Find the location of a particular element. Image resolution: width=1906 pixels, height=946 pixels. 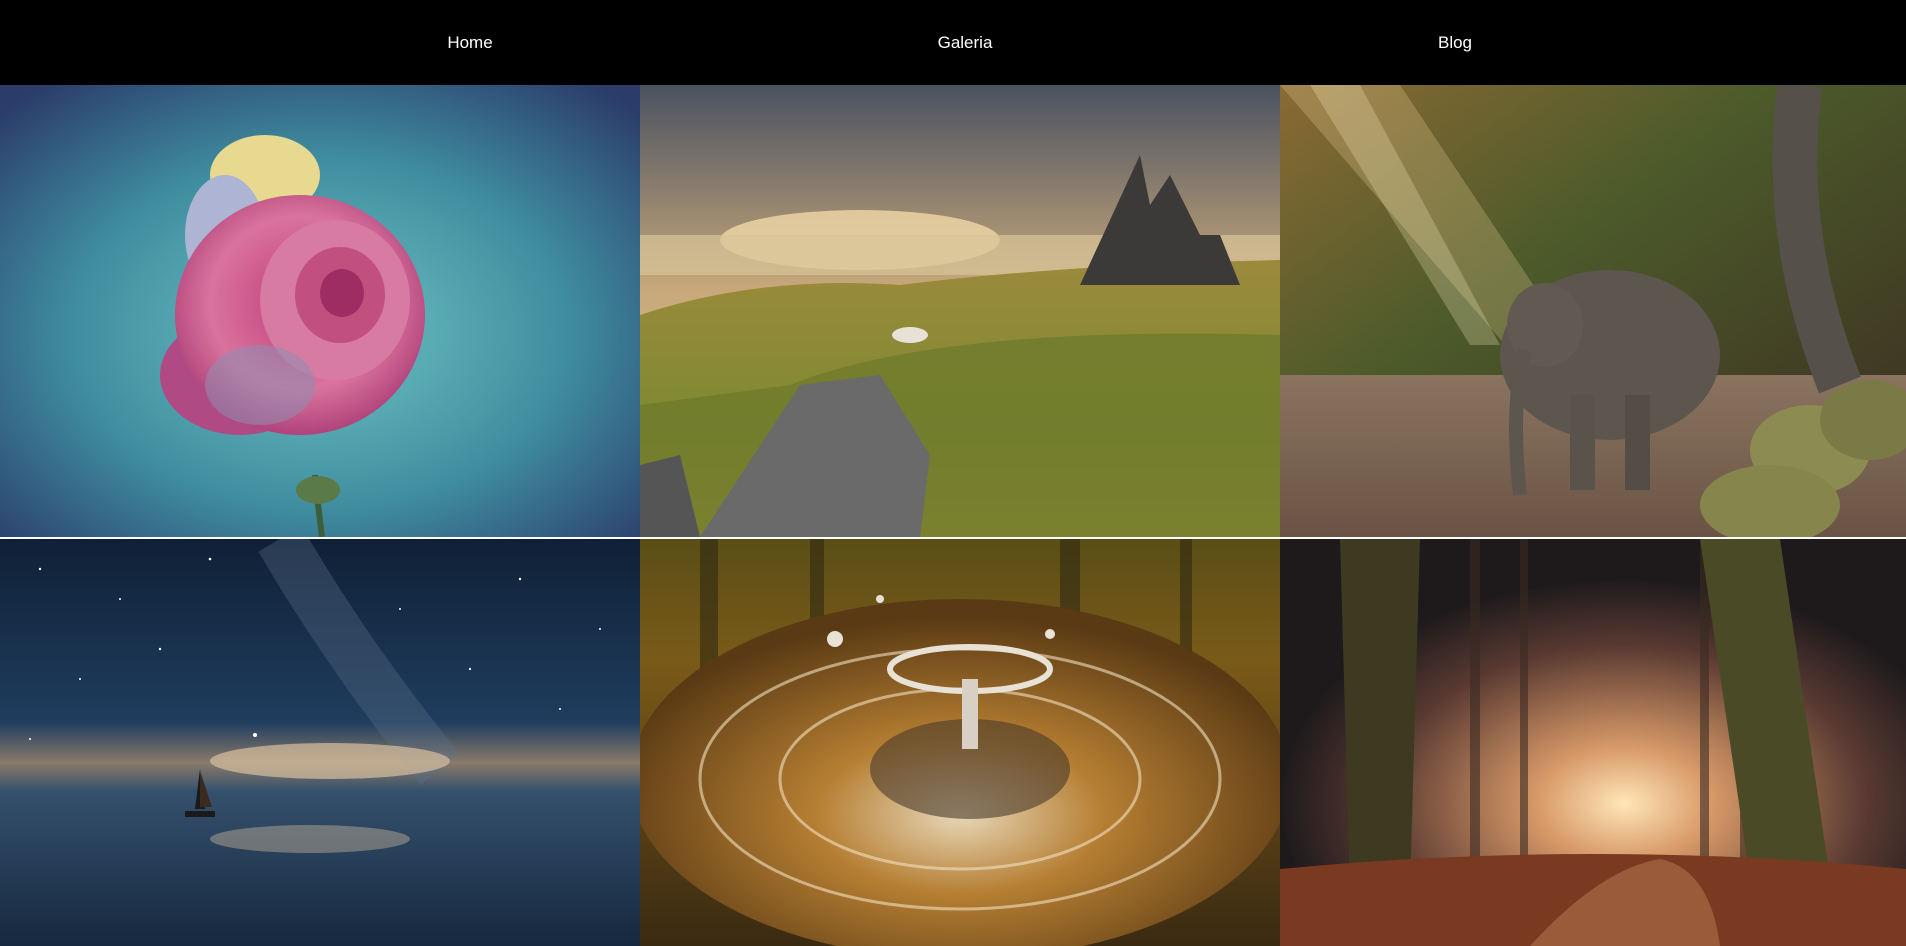

nav-link-home: Home is located at coordinates (469, 42).